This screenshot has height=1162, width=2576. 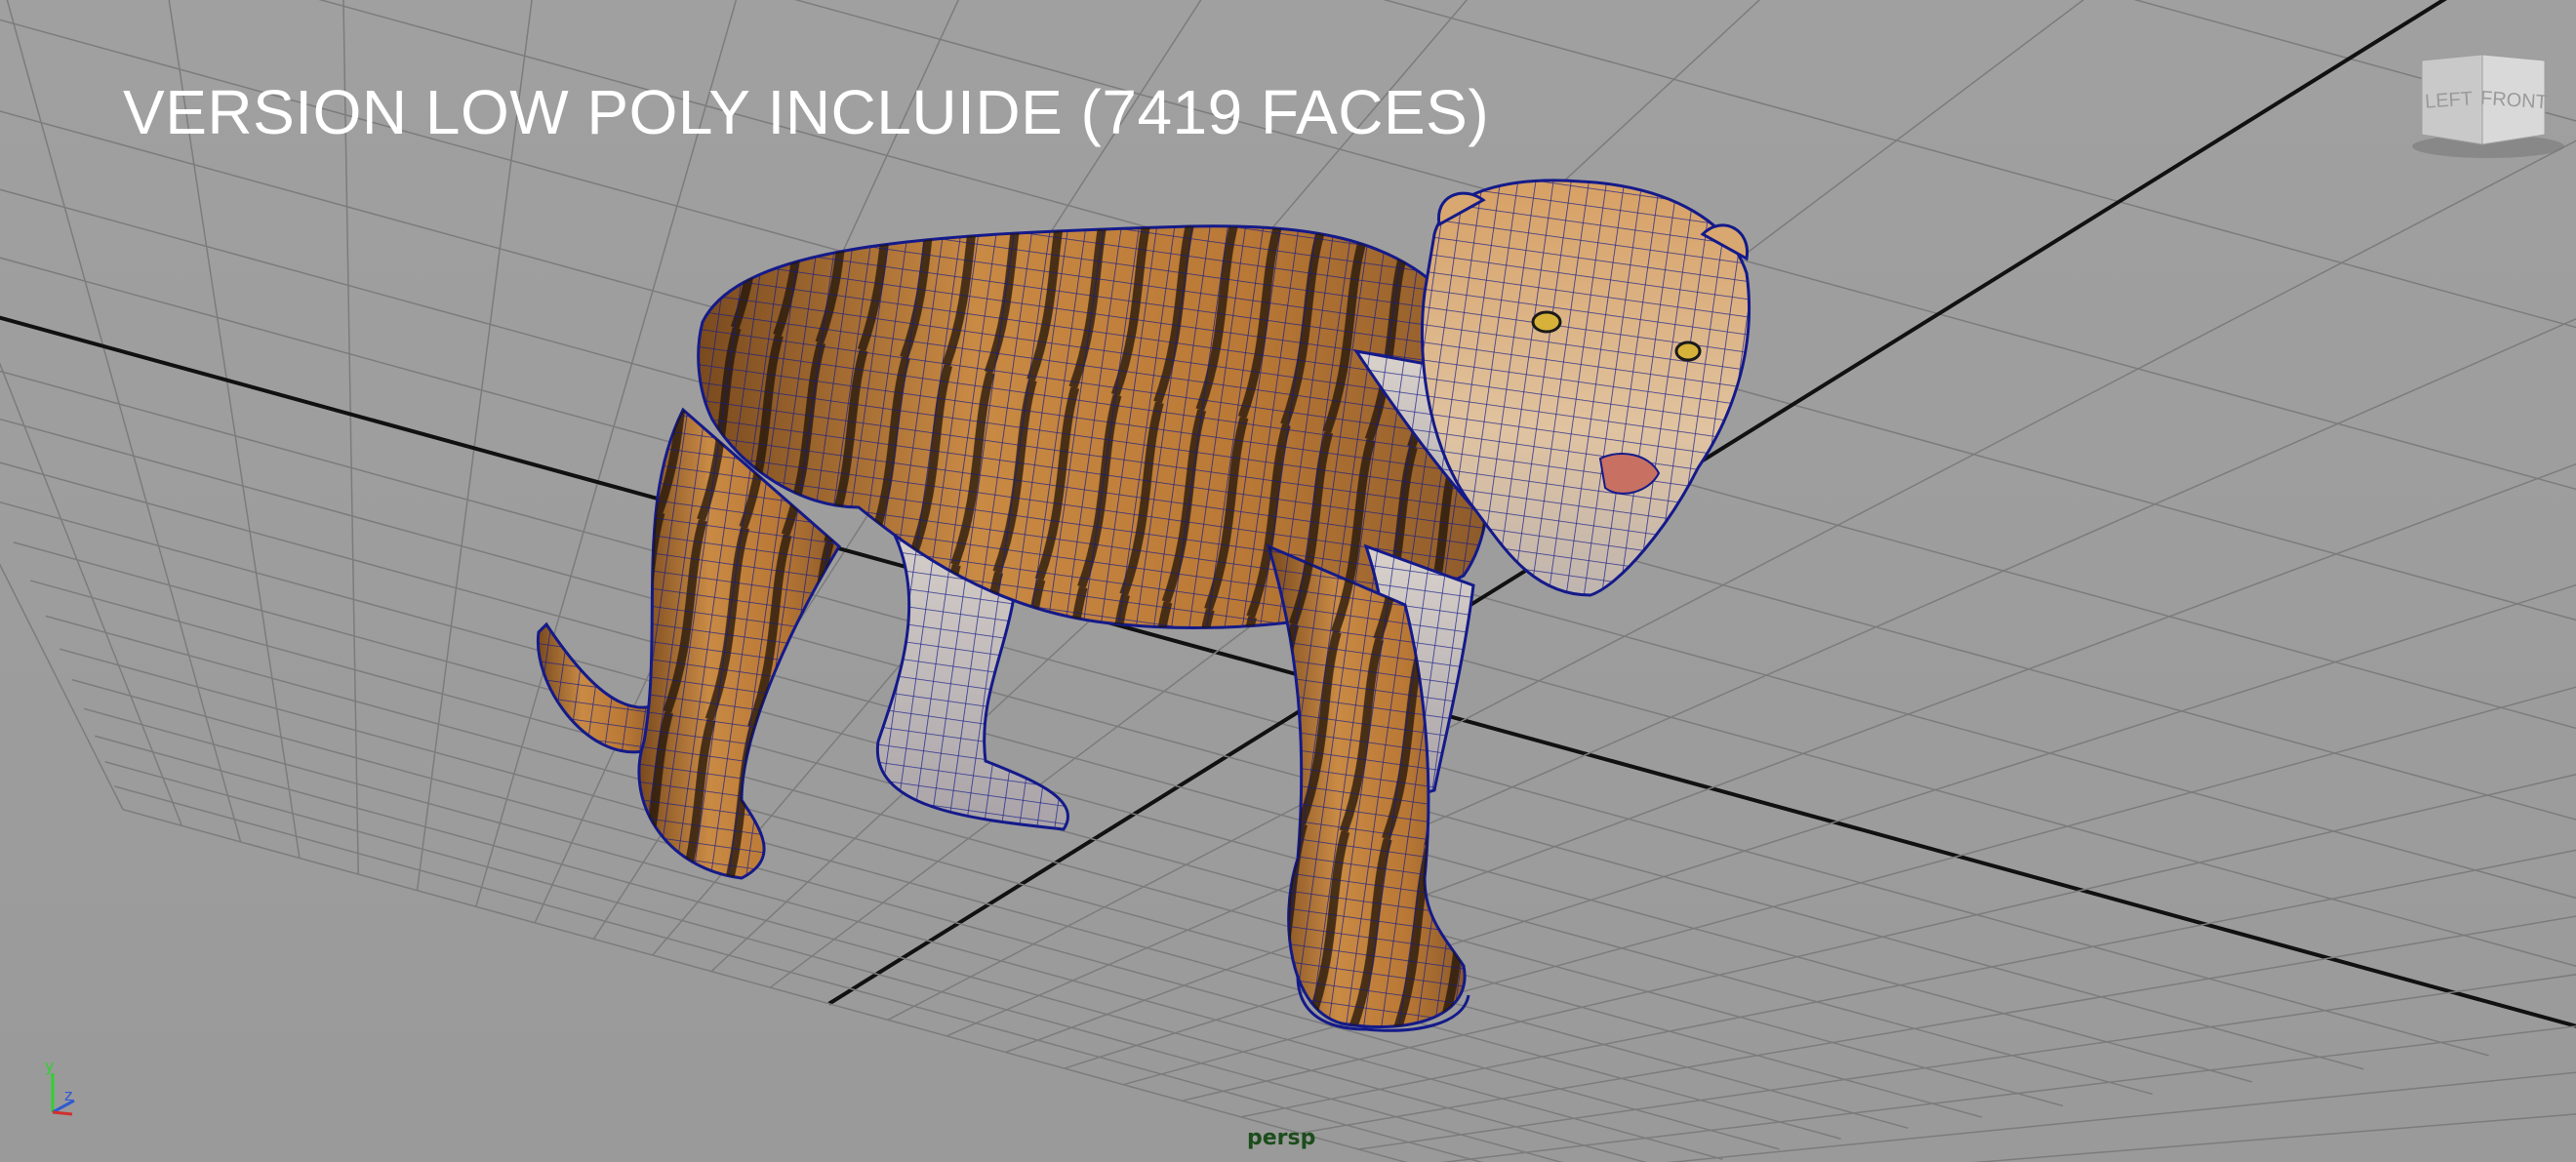 What do you see at coordinates (68, 1095) in the screenshot?
I see `axis-z-label: z` at bounding box center [68, 1095].